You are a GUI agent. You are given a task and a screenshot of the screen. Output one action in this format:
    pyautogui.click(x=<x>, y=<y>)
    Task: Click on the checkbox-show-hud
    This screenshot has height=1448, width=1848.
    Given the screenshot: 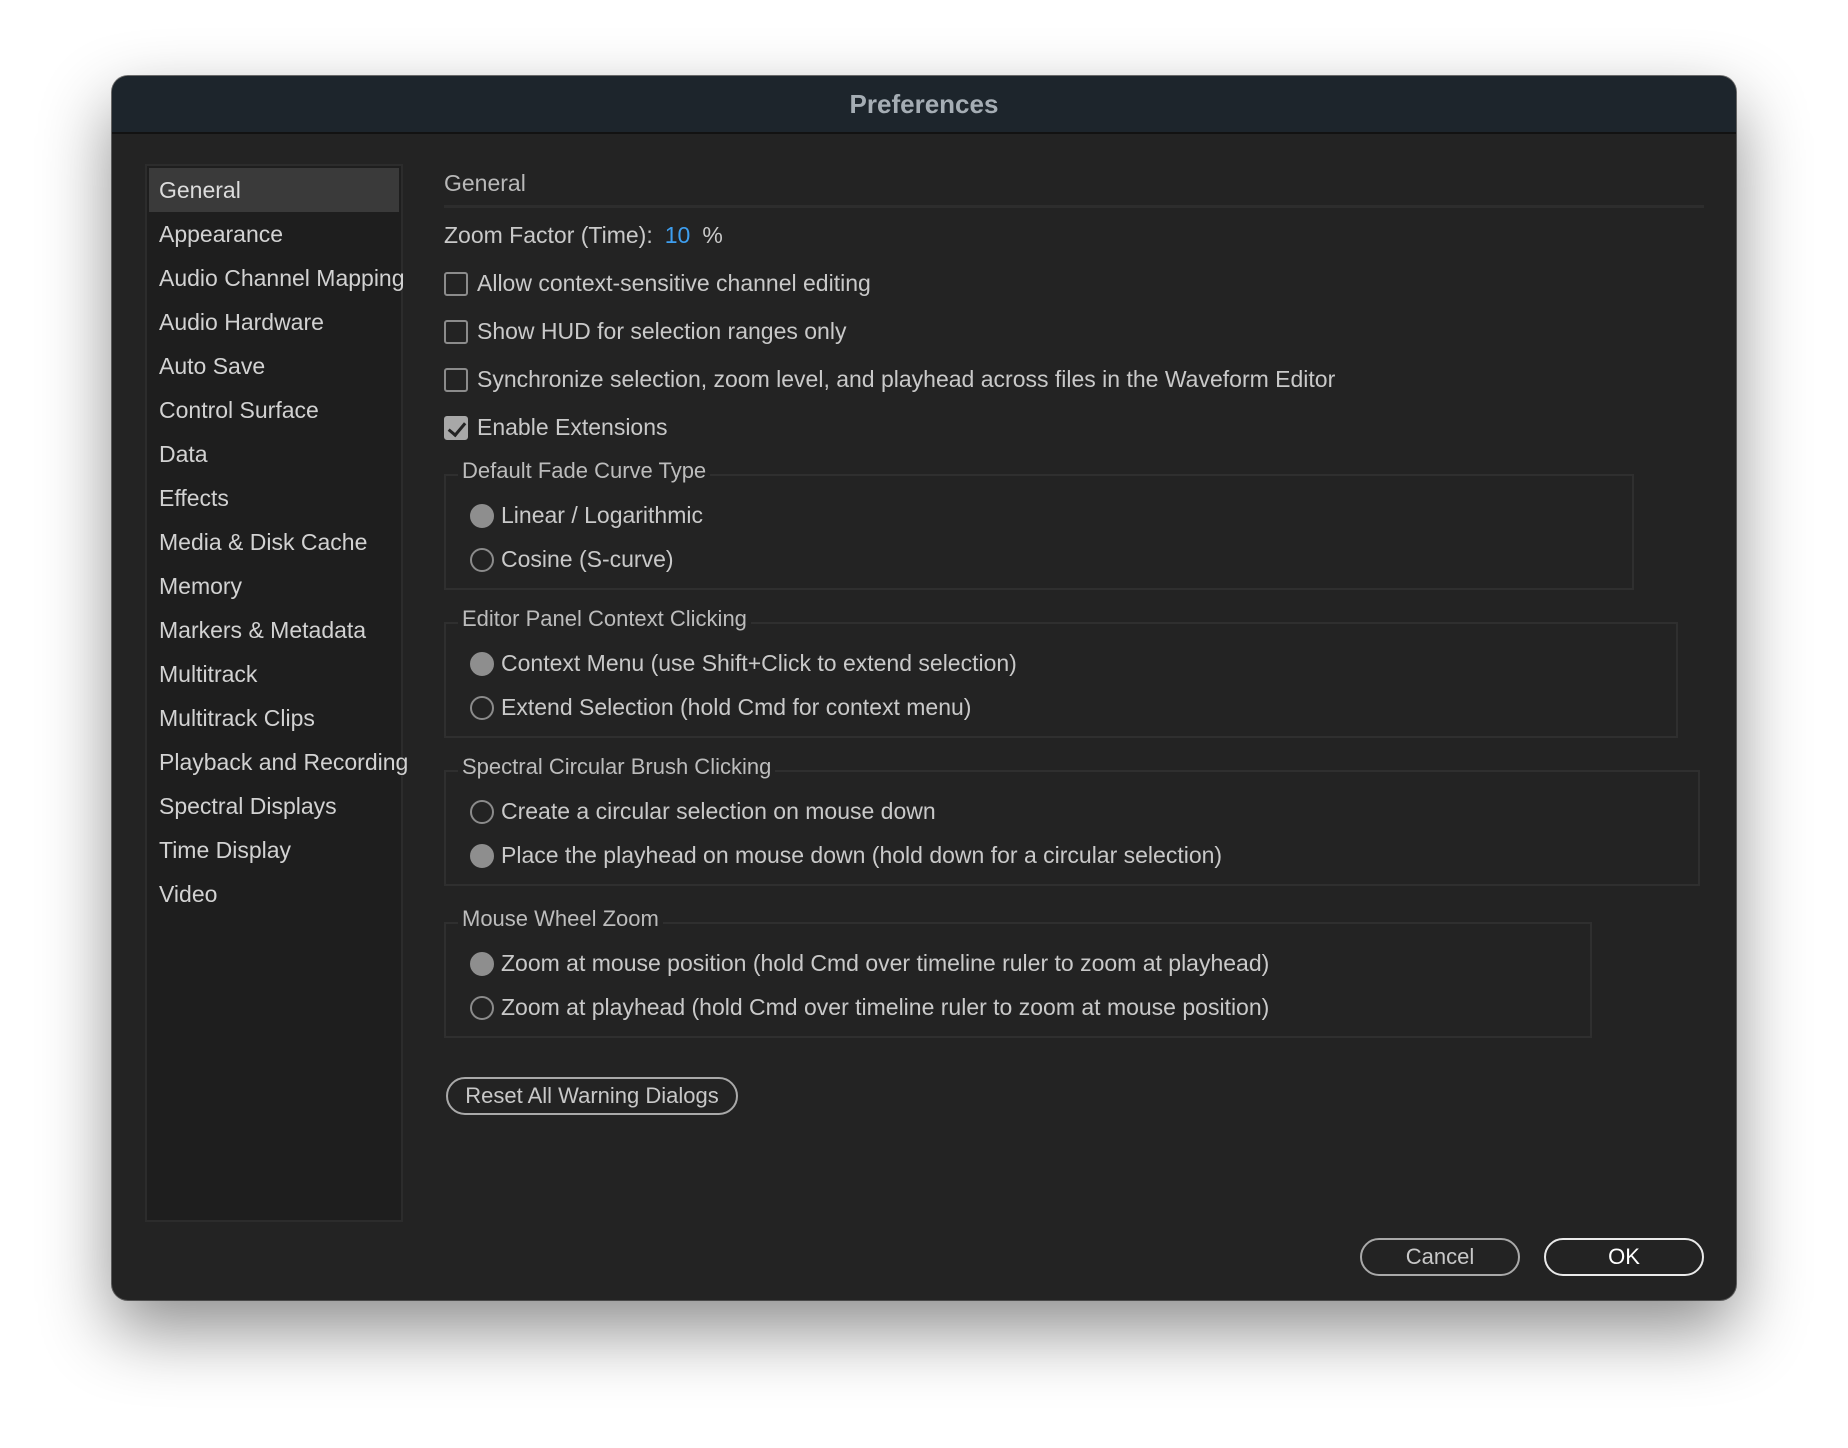 What is the action you would take?
    pyautogui.click(x=456, y=331)
    